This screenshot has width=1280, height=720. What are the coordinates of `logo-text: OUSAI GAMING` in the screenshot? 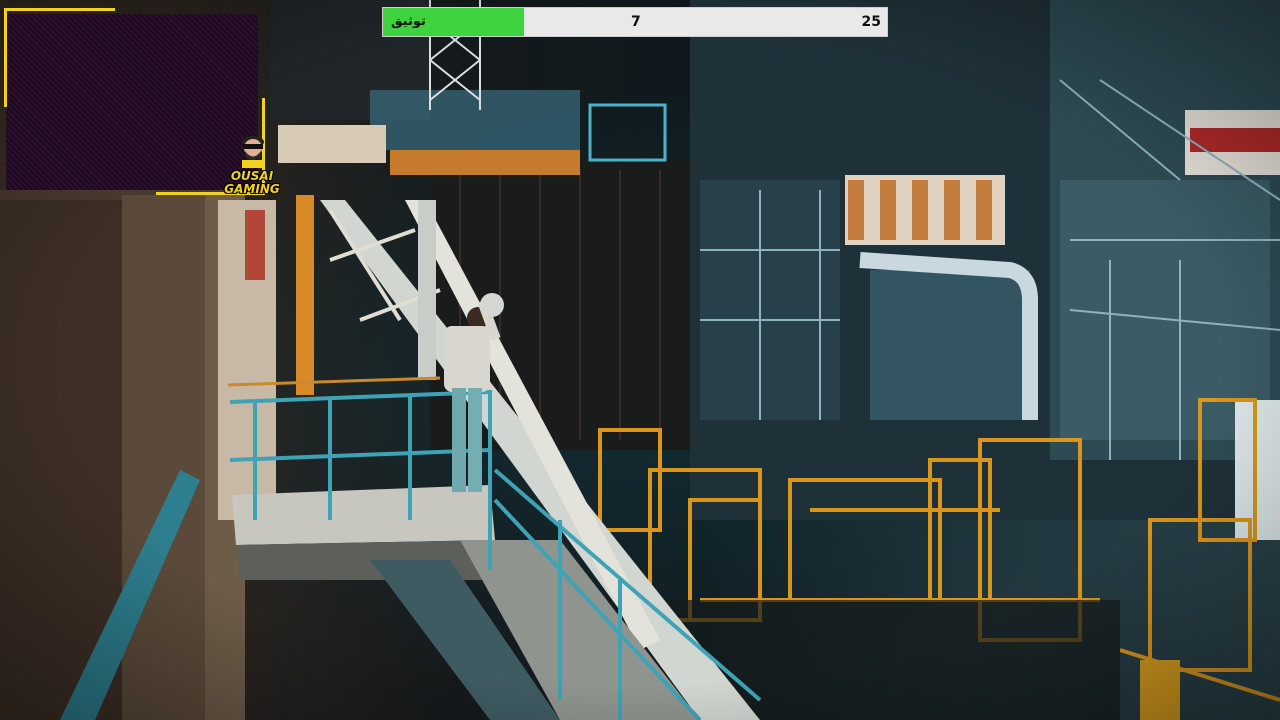 It's located at (252, 183).